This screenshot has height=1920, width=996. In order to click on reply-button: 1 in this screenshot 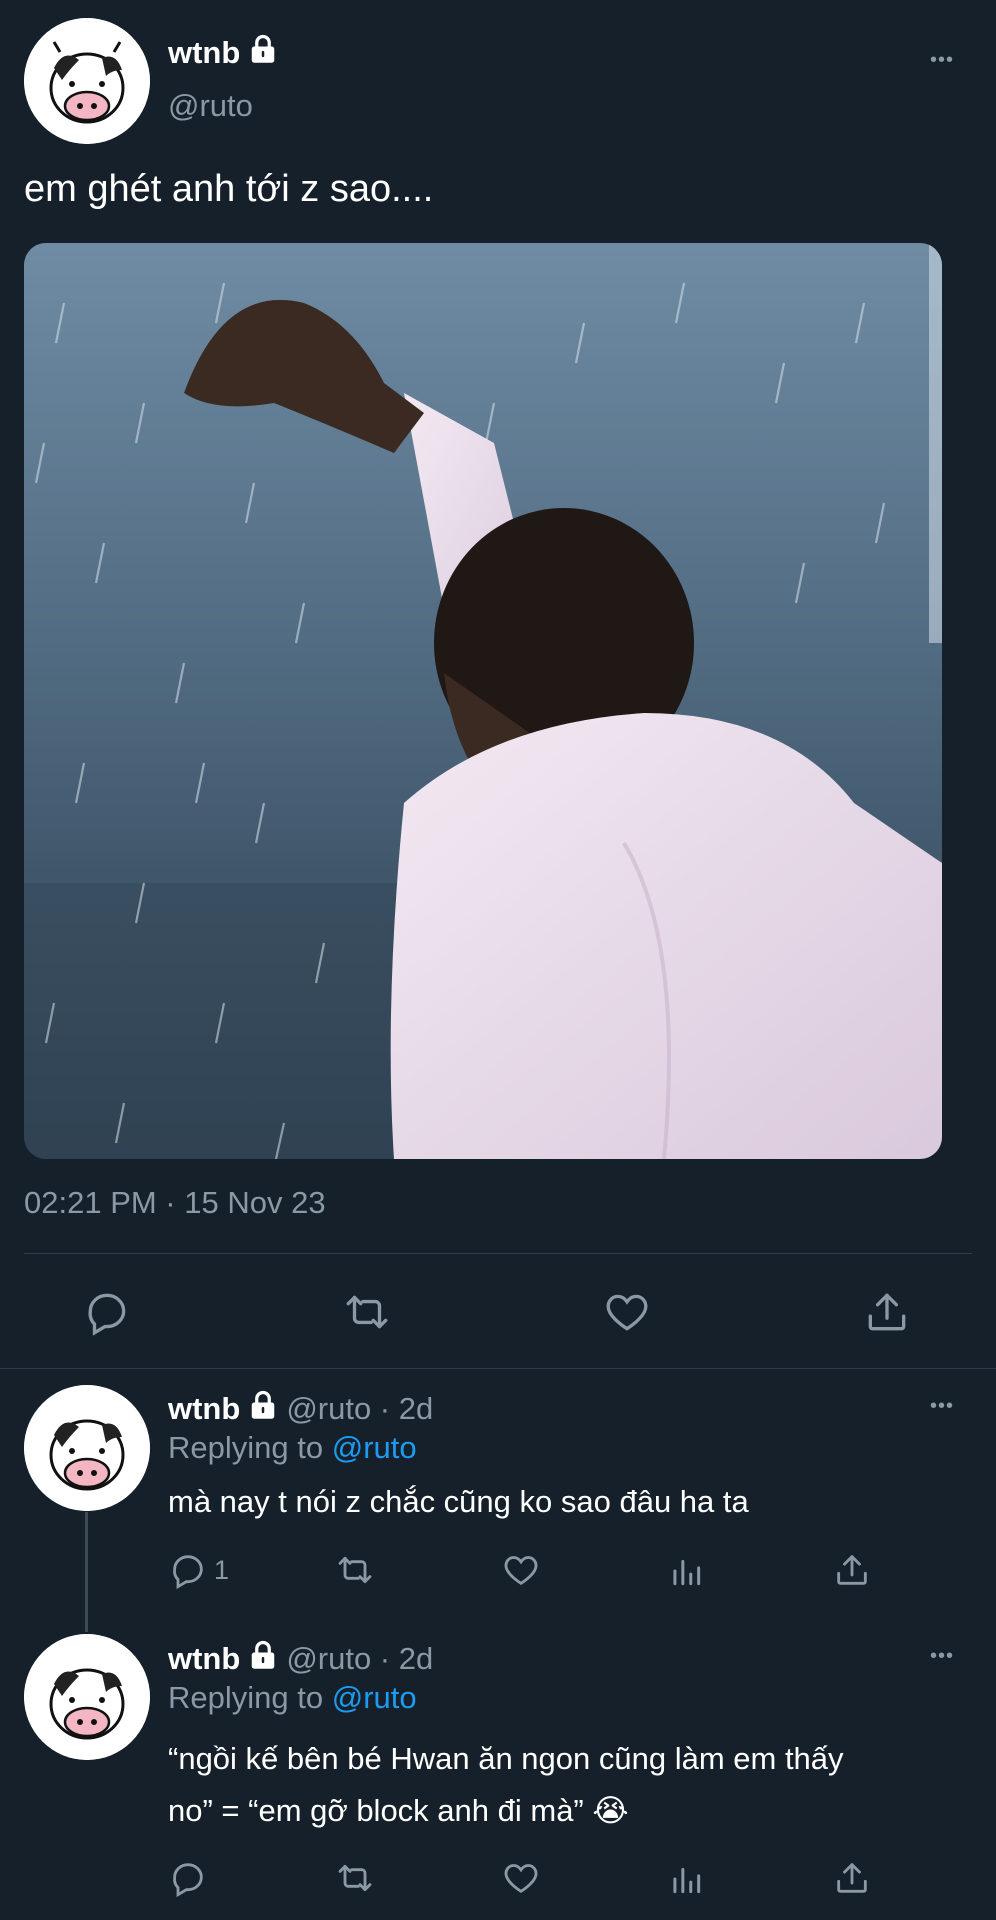, I will do `click(198, 1570)`.